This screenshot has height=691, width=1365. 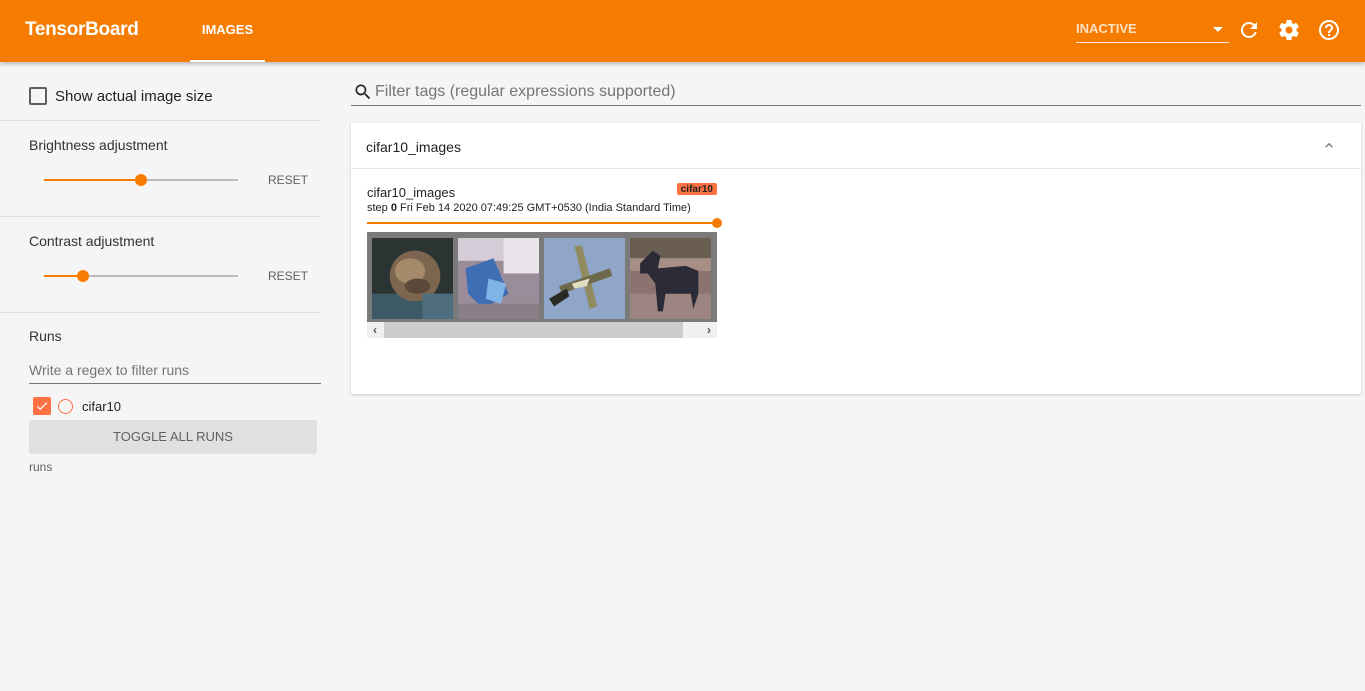 I want to click on step-slider, so click(x=544, y=223).